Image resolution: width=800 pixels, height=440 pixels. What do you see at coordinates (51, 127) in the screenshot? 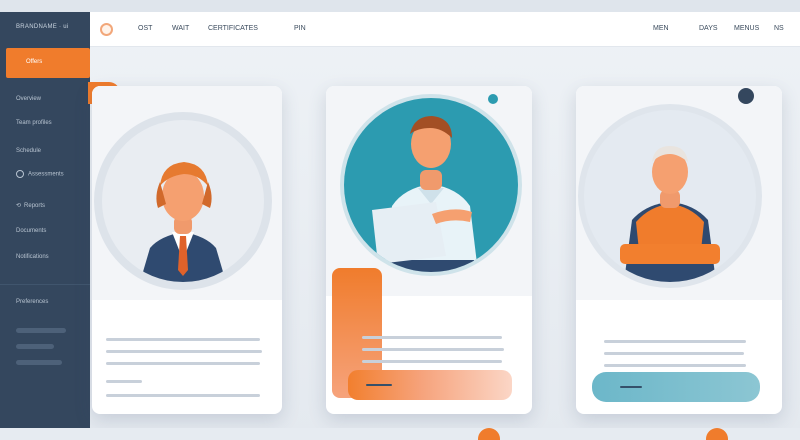
I see `sidebar-item-team-profiles: Team profiles` at bounding box center [51, 127].